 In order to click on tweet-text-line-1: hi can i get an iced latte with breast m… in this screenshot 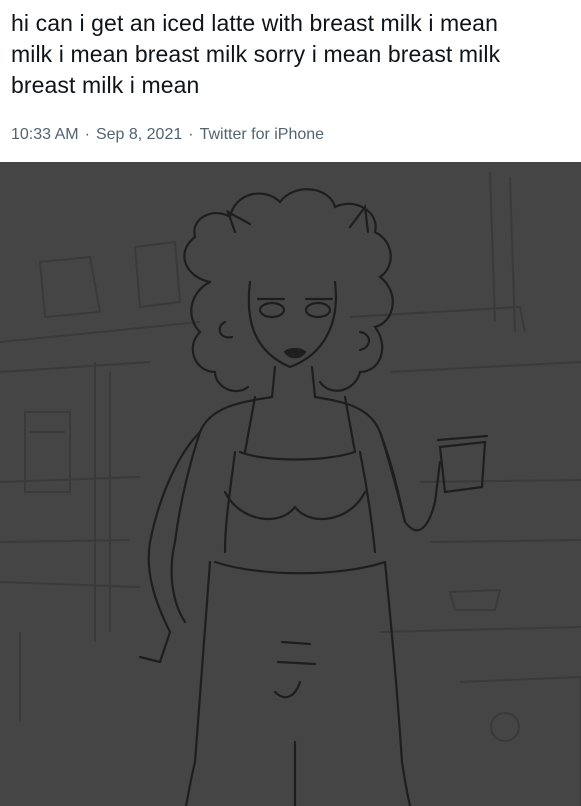, I will do `click(254, 23)`.